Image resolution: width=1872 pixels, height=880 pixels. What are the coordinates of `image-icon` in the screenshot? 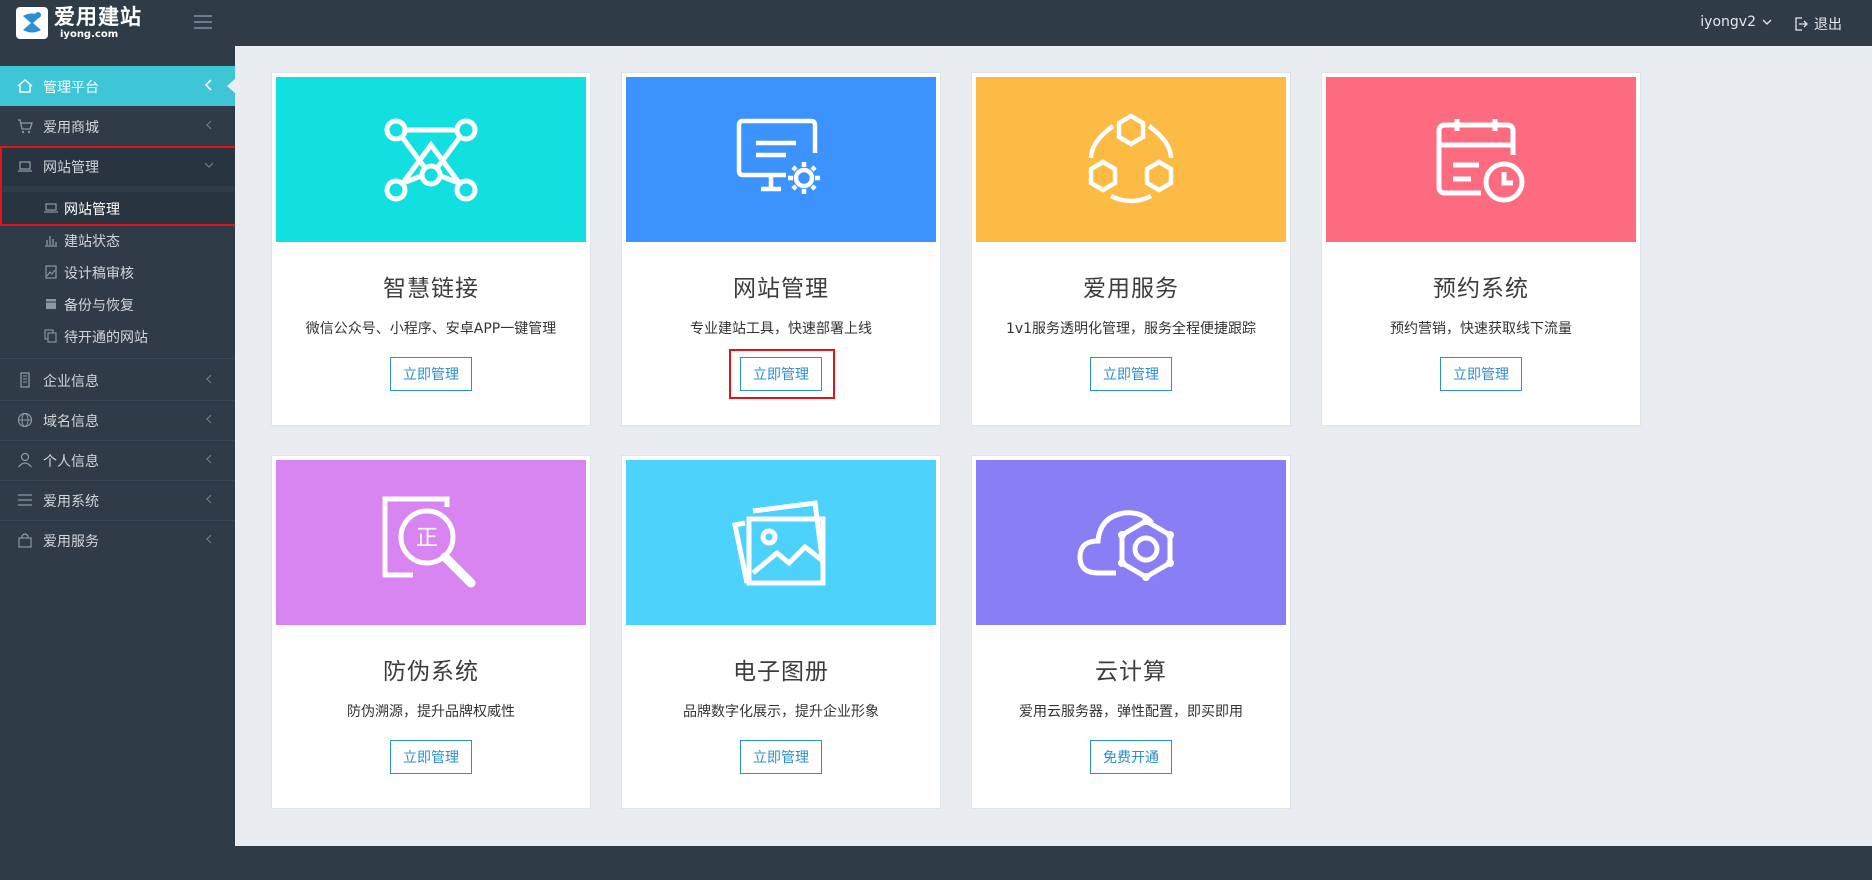 It's located at (51, 272).